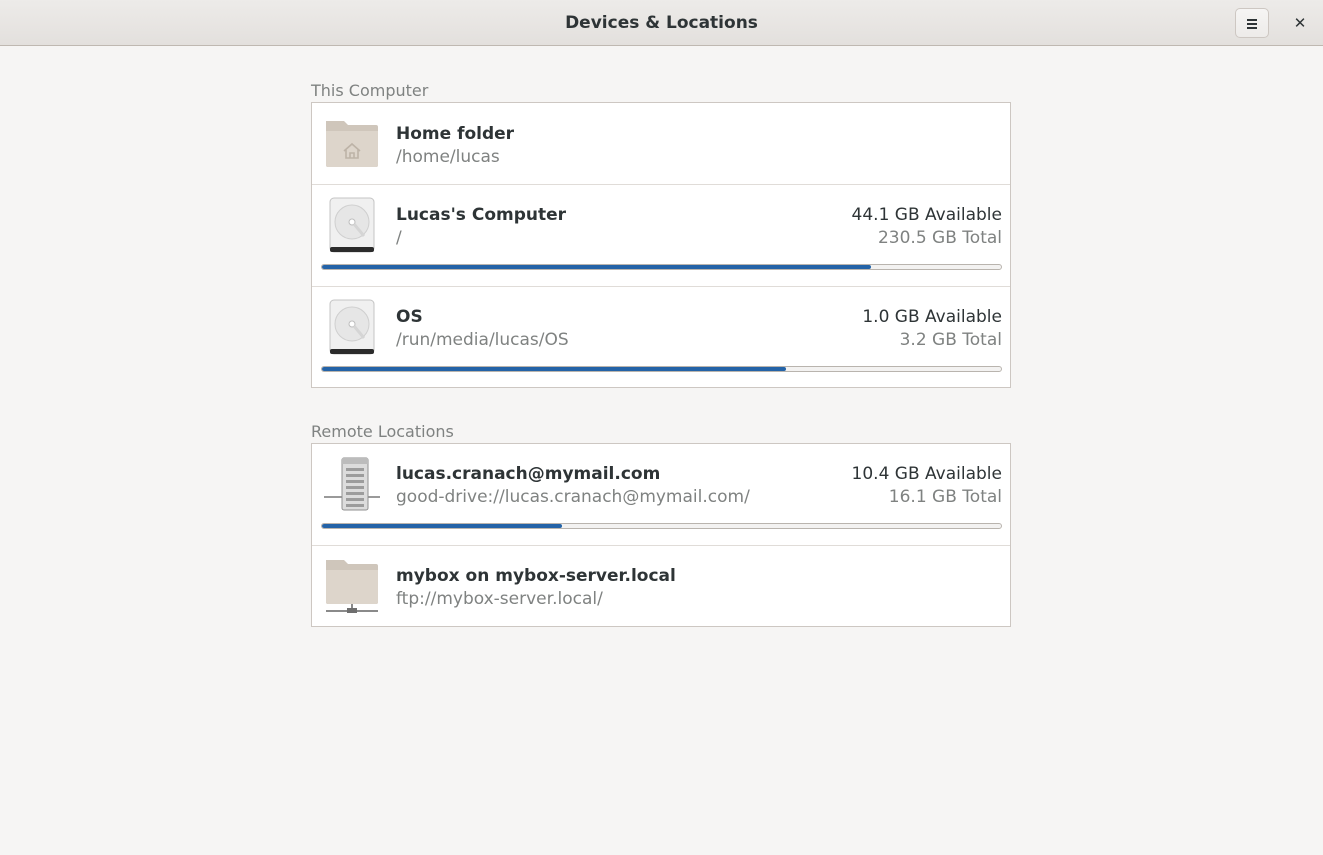 The image size is (1323, 855). I want to click on hamburger-menu-icon, so click(1252, 23).